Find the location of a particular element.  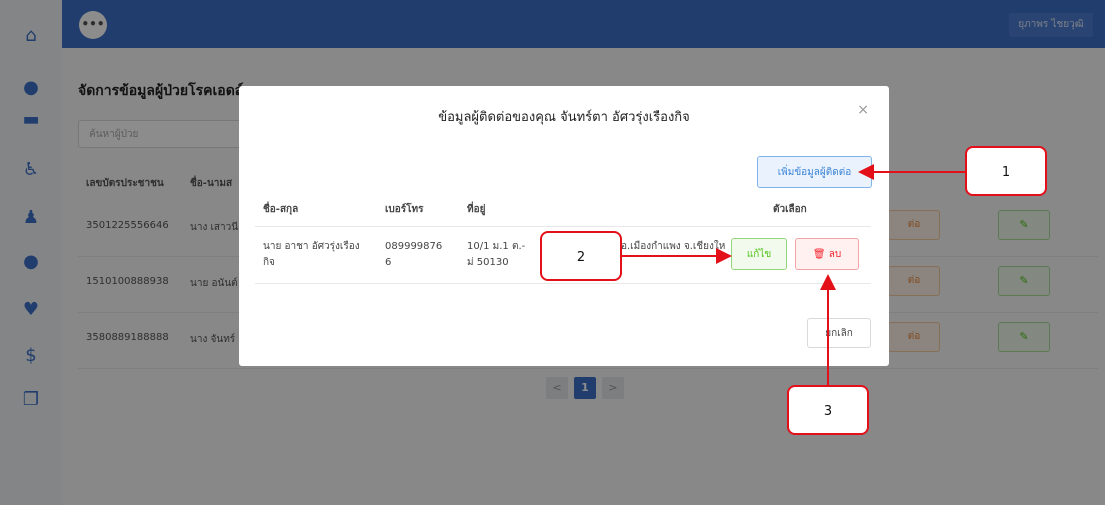

callout-1: 1 is located at coordinates (1006, 171).